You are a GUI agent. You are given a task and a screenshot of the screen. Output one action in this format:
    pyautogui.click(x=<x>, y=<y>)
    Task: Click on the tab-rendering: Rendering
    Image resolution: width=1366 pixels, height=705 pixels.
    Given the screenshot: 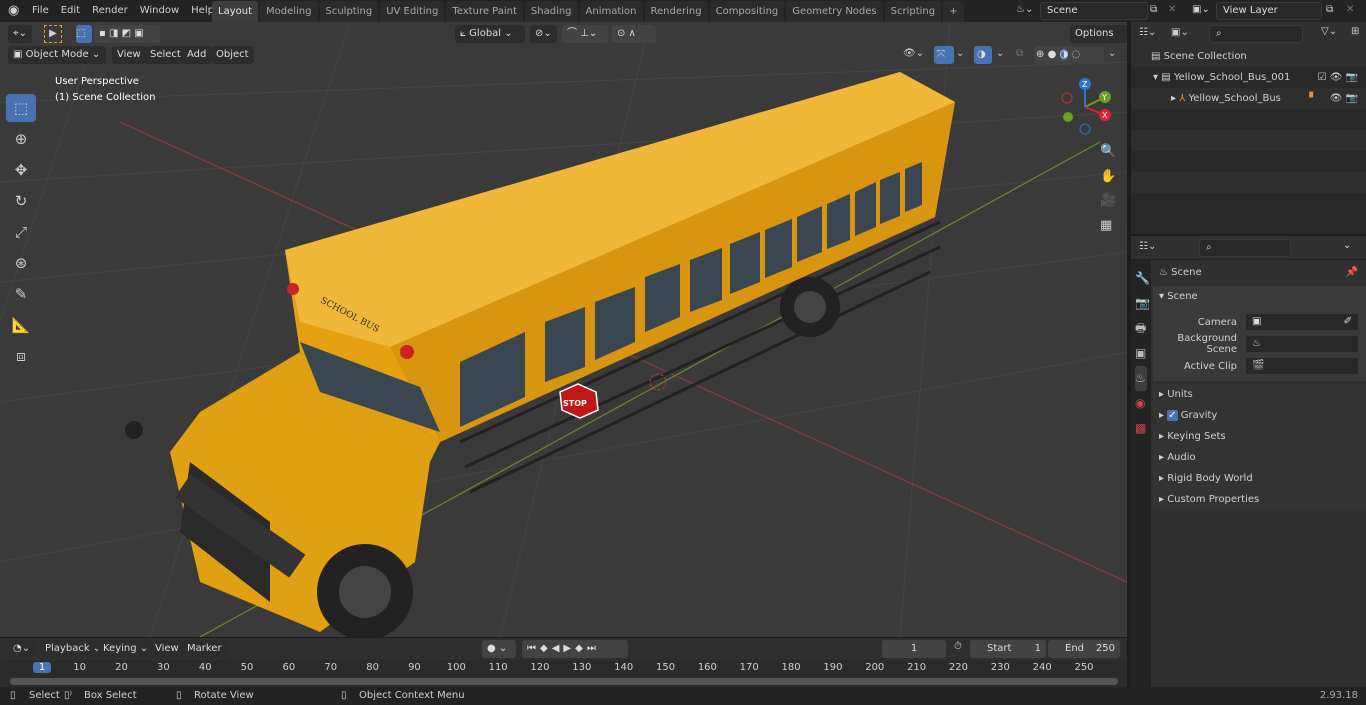 What is the action you would take?
    pyautogui.click(x=676, y=12)
    